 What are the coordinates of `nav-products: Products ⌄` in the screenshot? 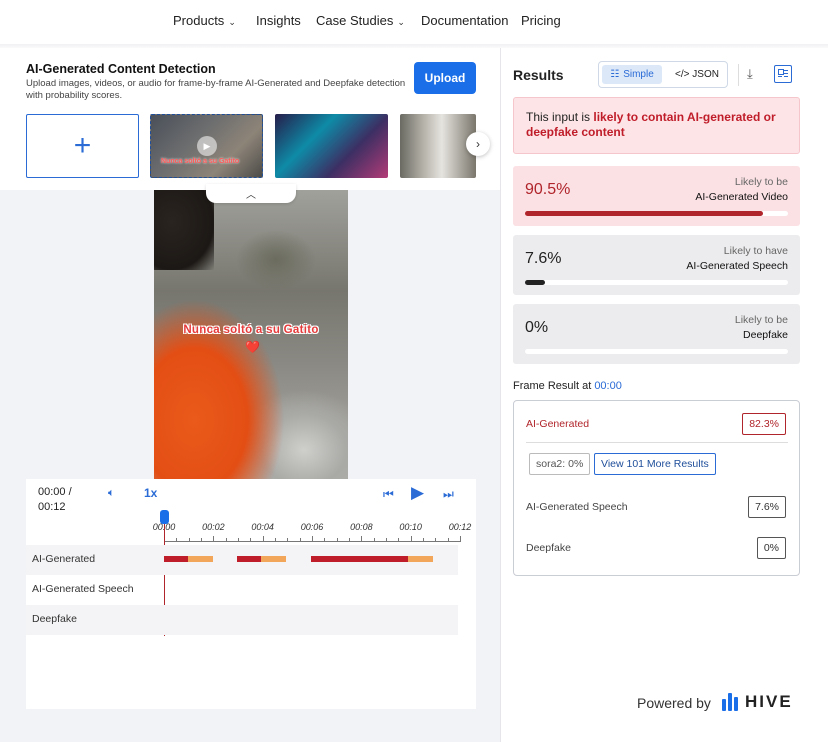 It's located at (204, 20).